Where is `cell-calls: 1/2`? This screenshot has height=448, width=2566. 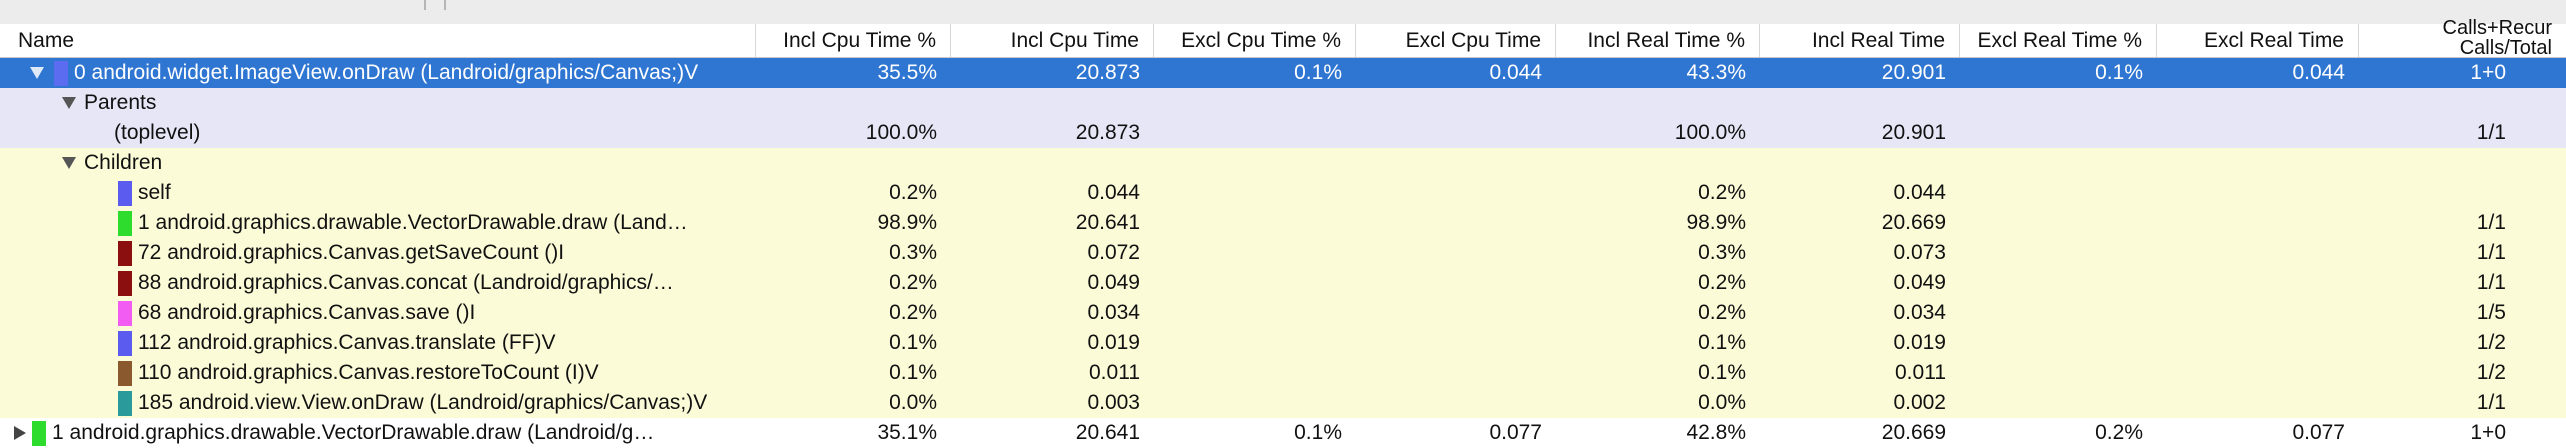 cell-calls: 1/2 is located at coordinates (2491, 372).